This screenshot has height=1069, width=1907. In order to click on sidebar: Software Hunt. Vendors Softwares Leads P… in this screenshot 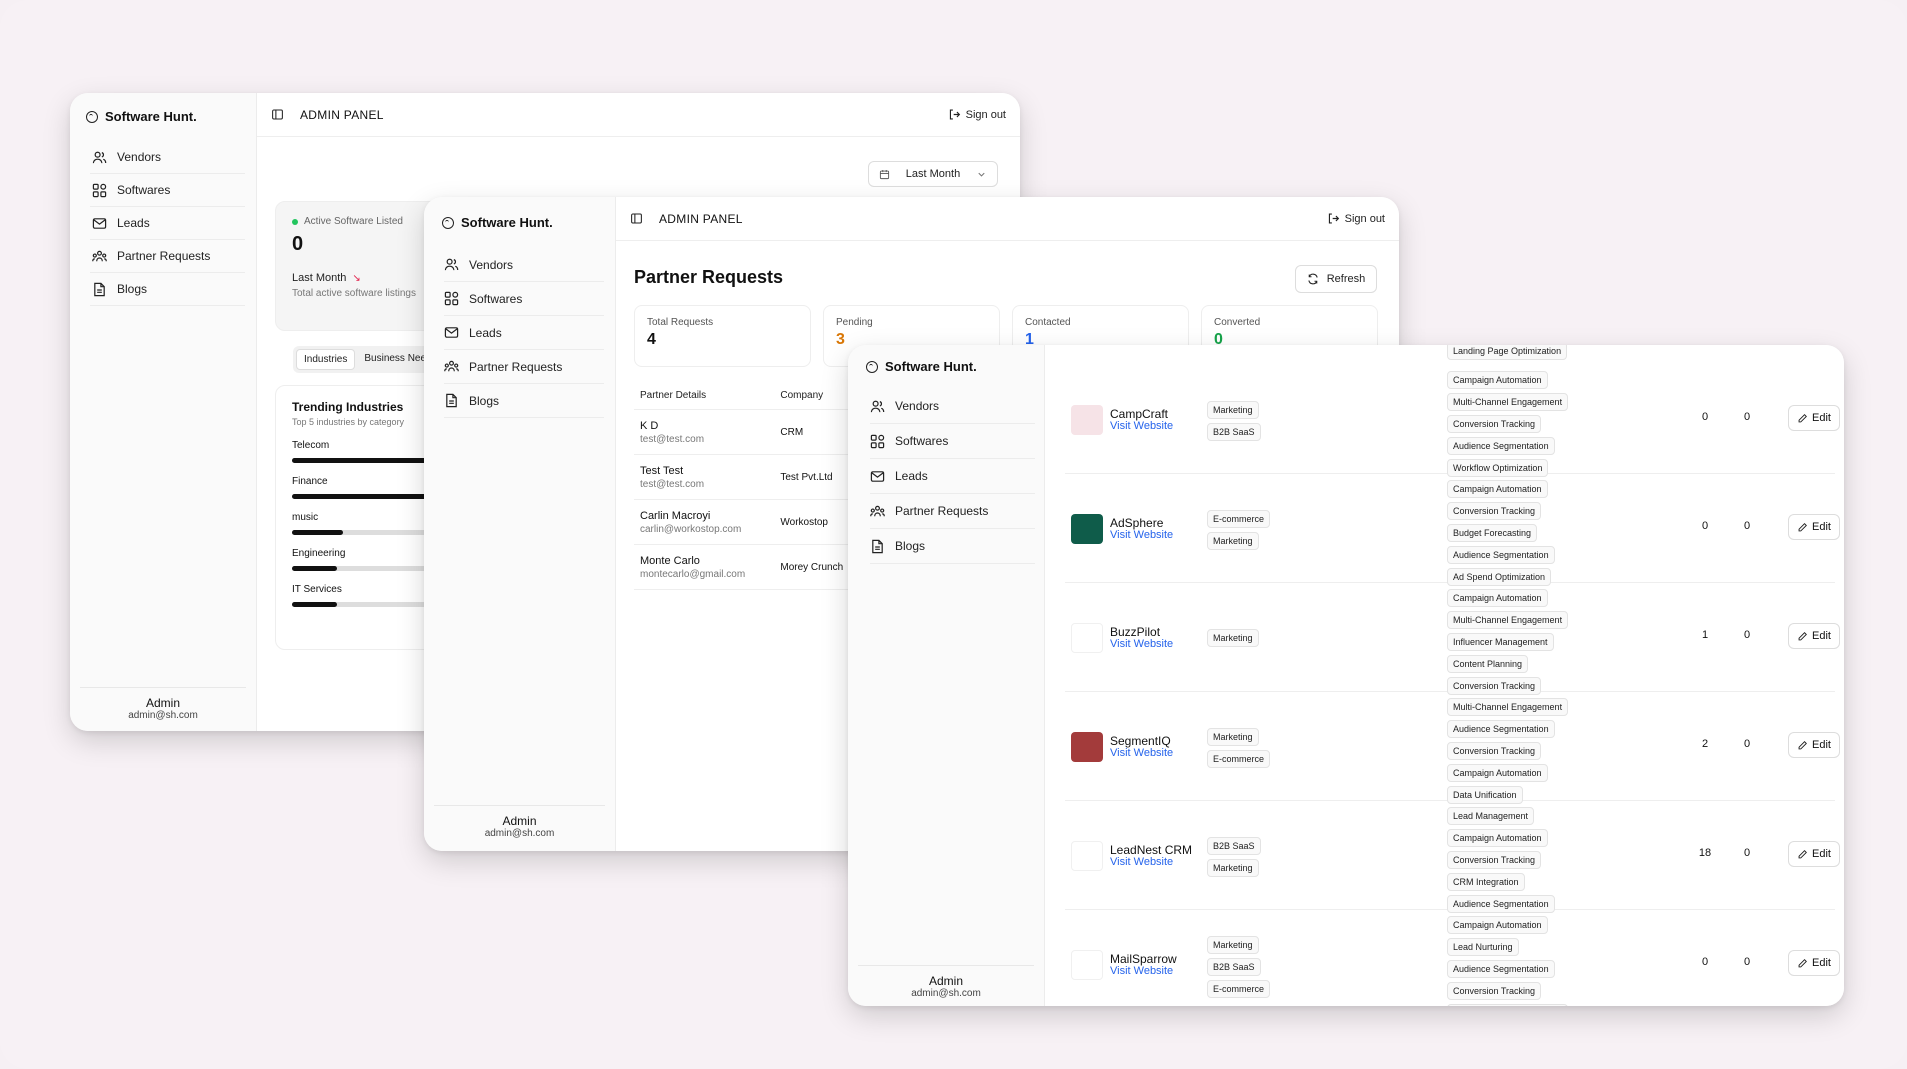, I will do `click(946, 675)`.